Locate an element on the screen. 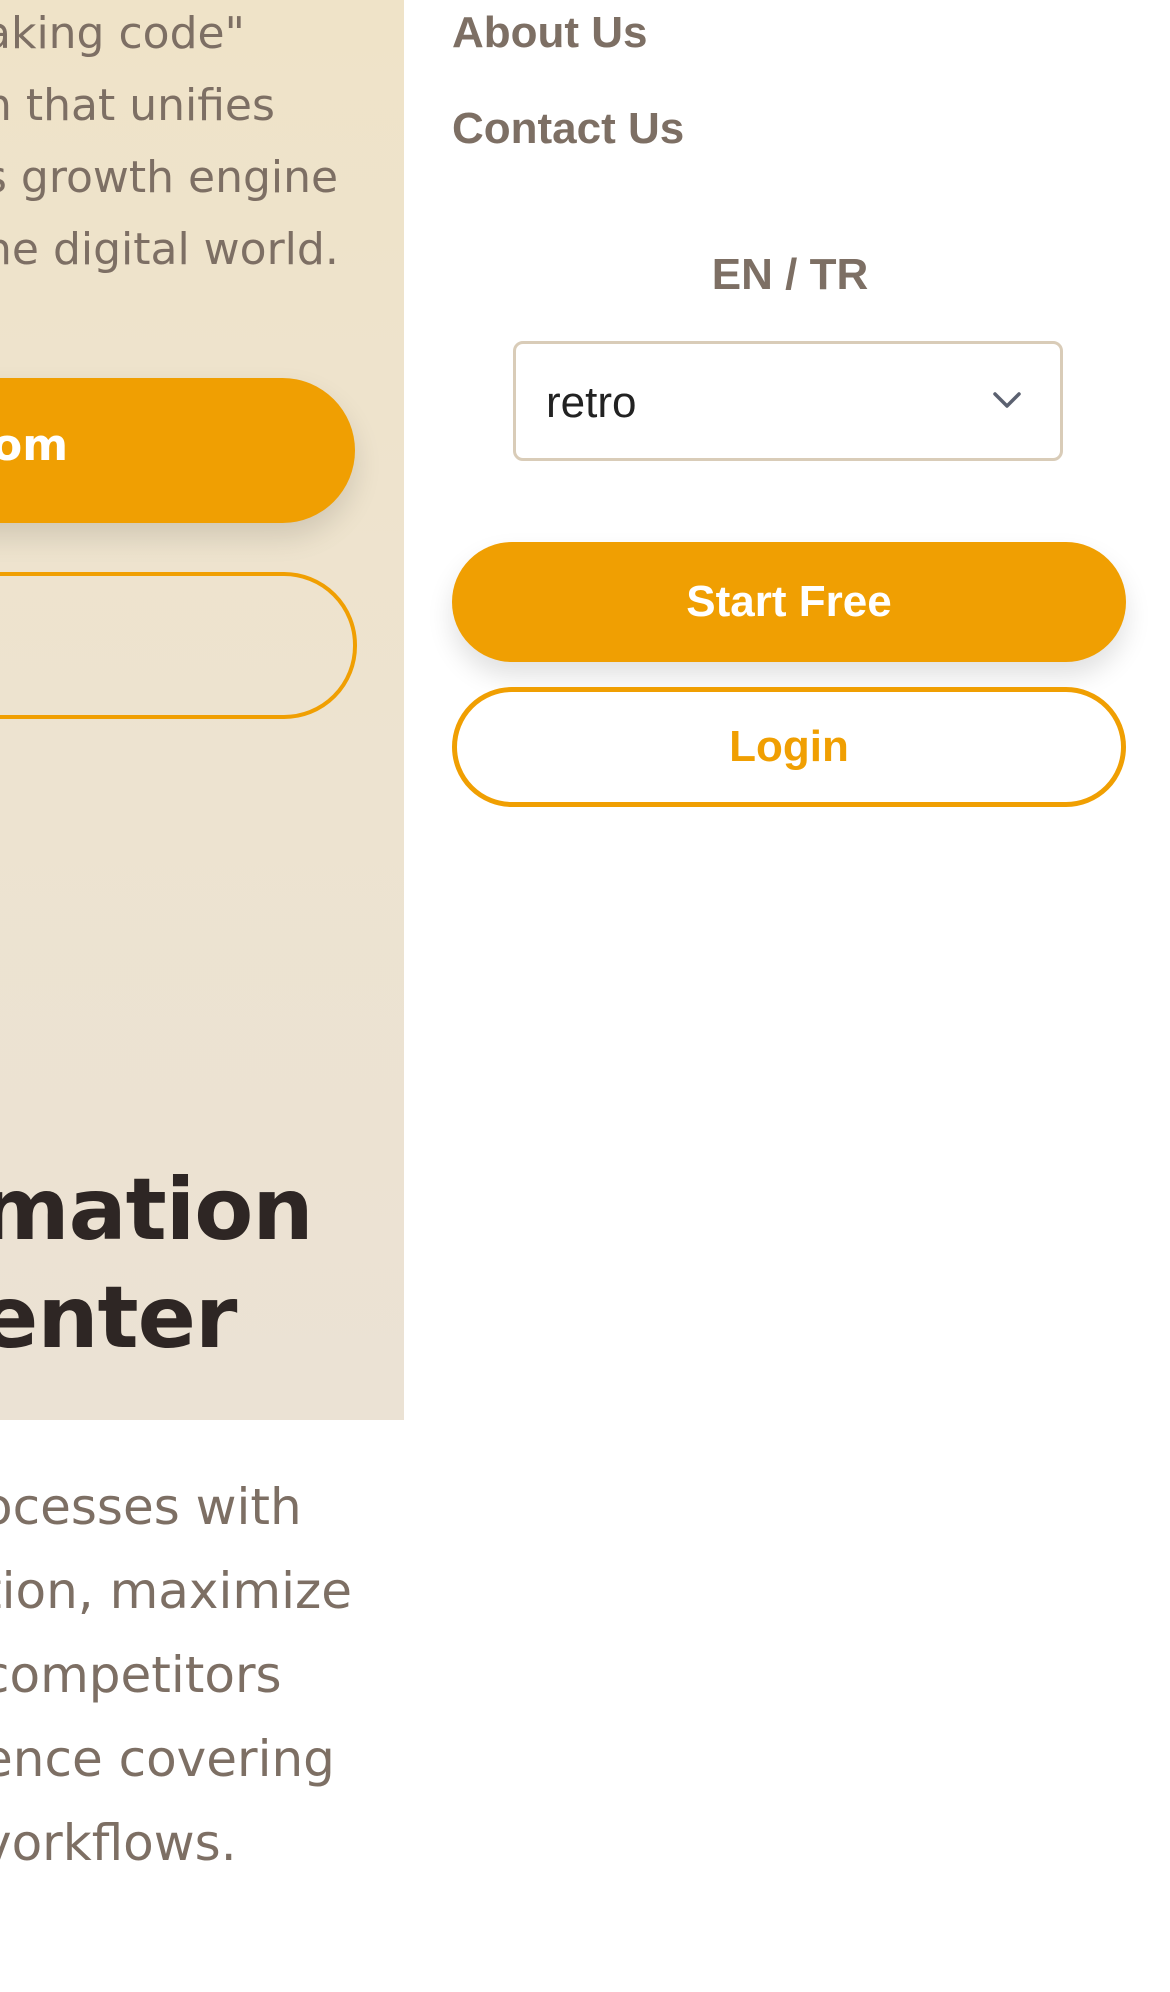 This screenshot has height=1992, width=1170. section-heading-line-2: enter is located at coordinates (118, 1318).